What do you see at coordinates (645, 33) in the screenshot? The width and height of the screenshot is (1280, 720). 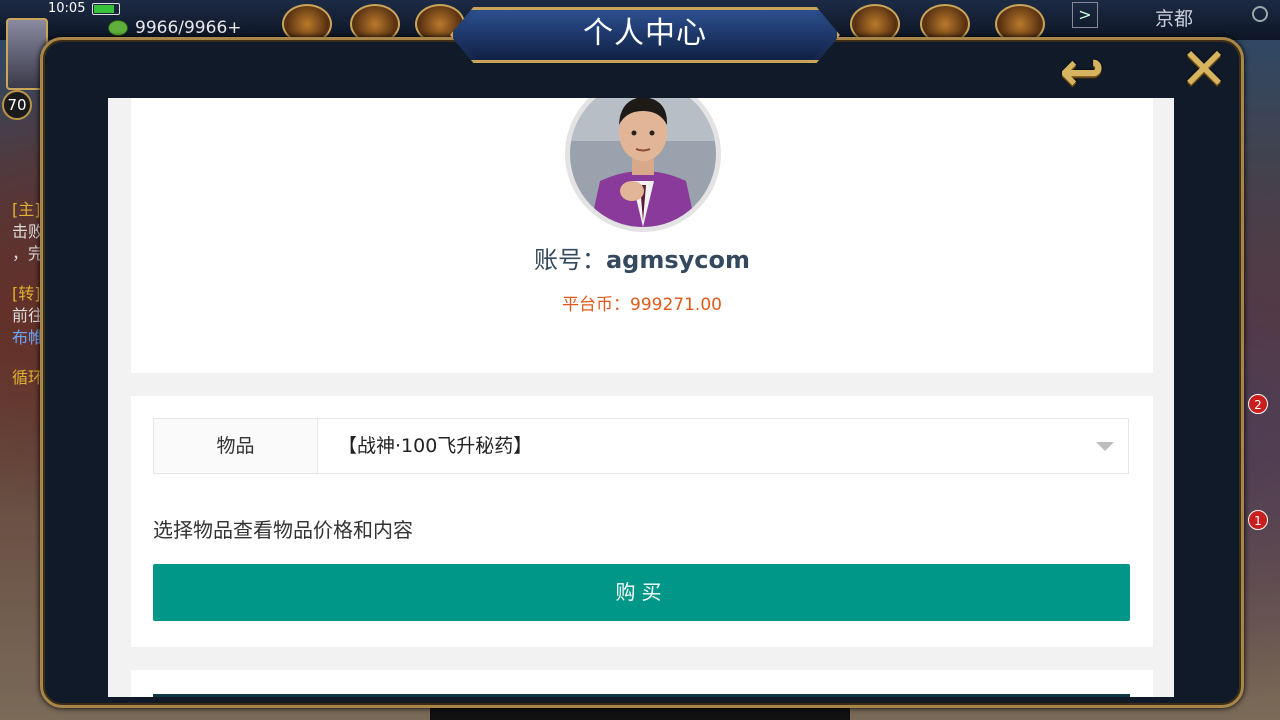 I see `dialog-title: 个人中心` at bounding box center [645, 33].